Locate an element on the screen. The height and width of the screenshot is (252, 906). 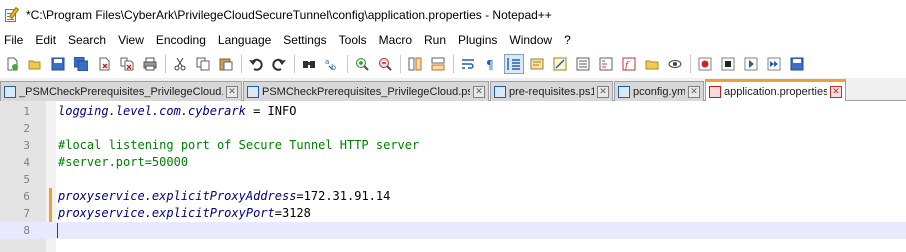
save-button is located at coordinates (58, 64).